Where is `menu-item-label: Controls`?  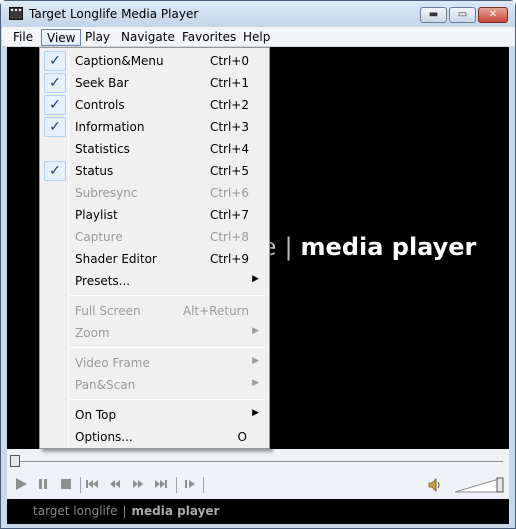 menu-item-label: Controls is located at coordinates (100, 105).